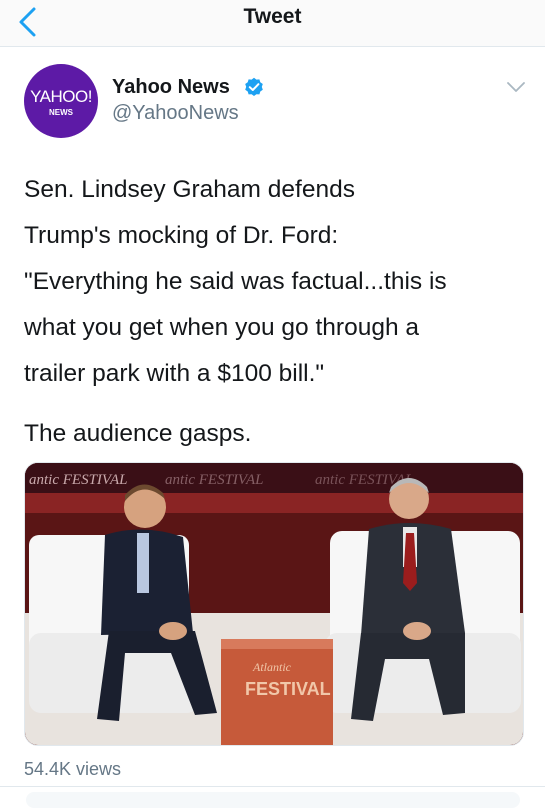 This screenshot has height=808, width=545. Describe the element at coordinates (222, 327) in the screenshot. I see `tweet-text-line: what you get when you go through a` at that location.